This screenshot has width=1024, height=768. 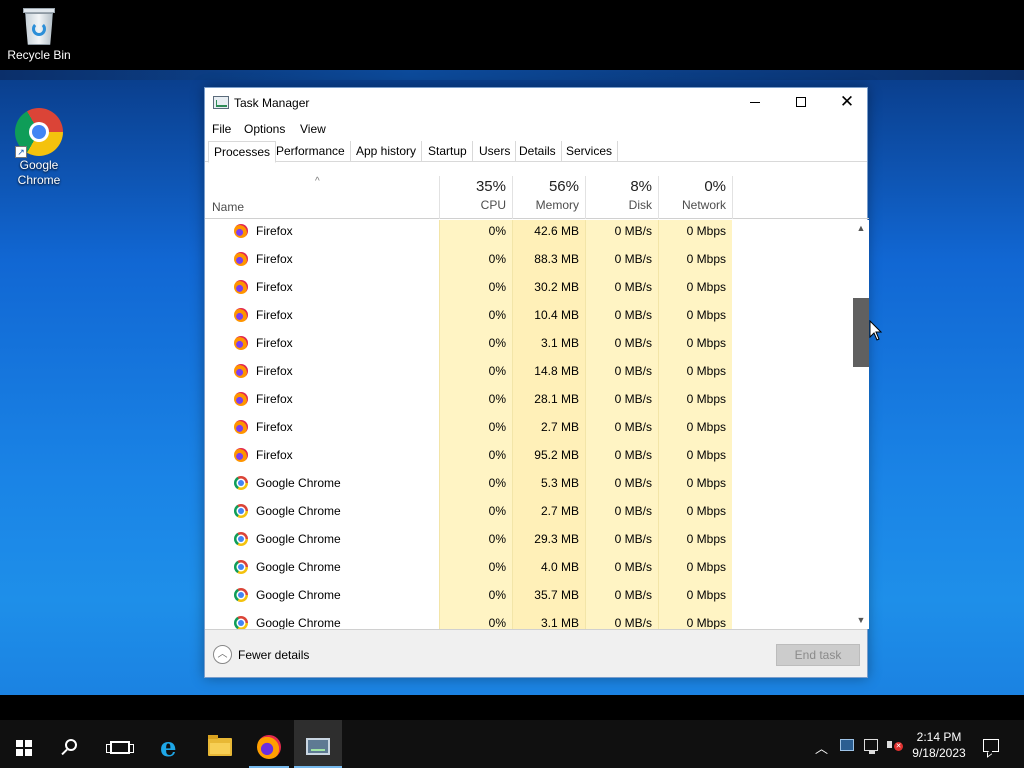 What do you see at coordinates (861, 424) in the screenshot?
I see `vertical-scrollbar: ▲ ▼` at bounding box center [861, 424].